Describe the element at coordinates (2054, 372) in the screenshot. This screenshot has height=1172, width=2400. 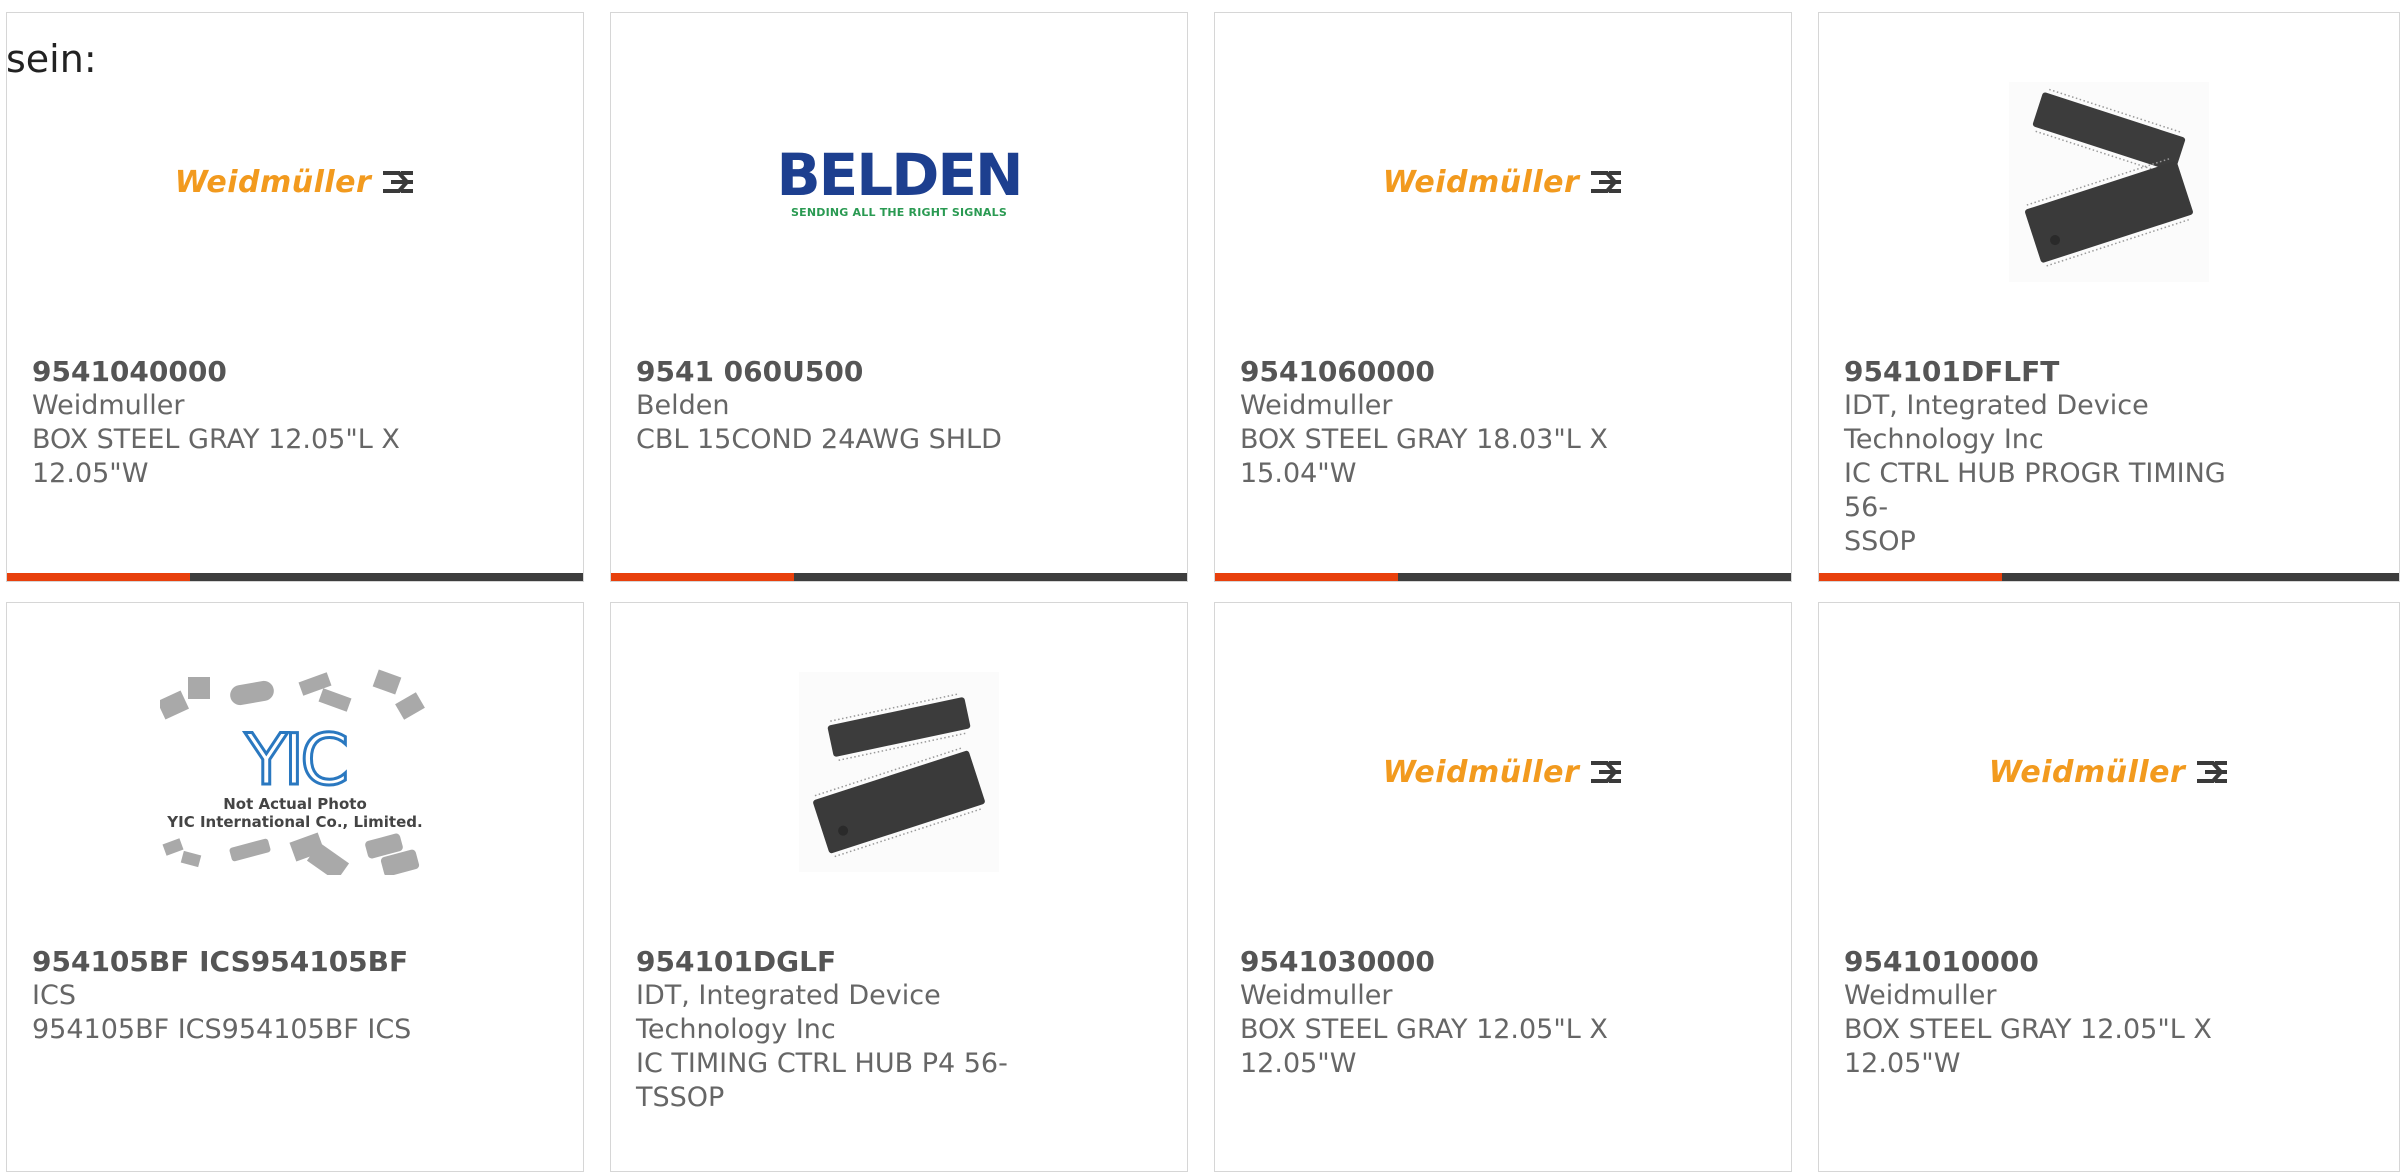
I see `part-number: 954101DFLFT` at that location.